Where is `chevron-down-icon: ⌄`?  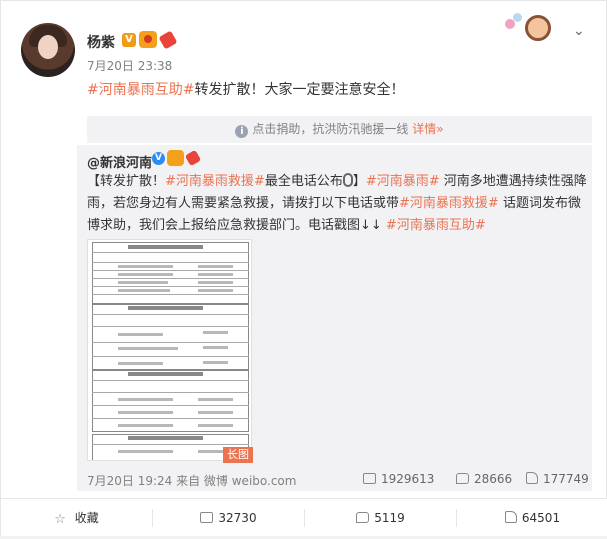
chevron-down-icon: ⌄ is located at coordinates (579, 31).